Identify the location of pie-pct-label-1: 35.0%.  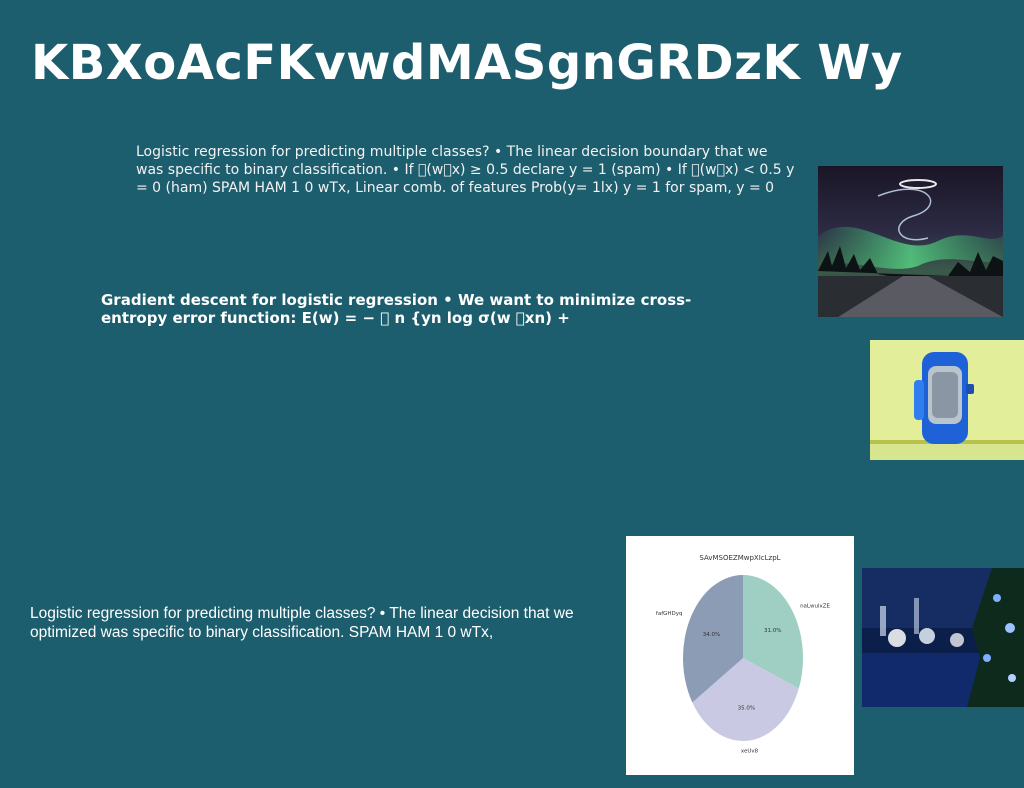
(746, 709).